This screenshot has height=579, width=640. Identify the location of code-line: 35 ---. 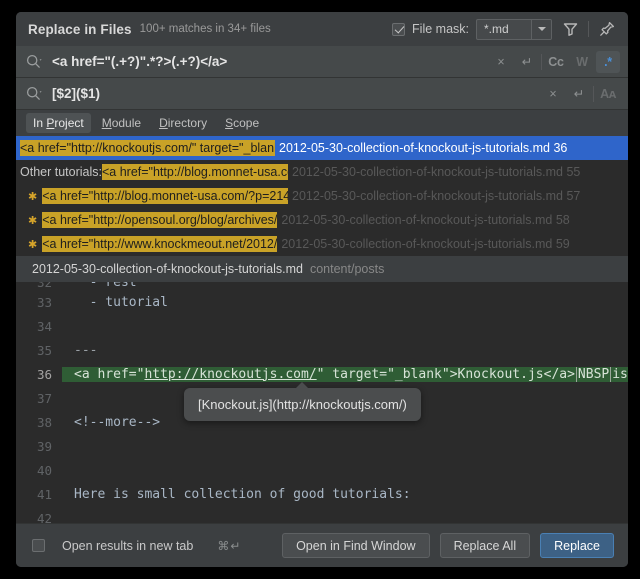
(322, 350).